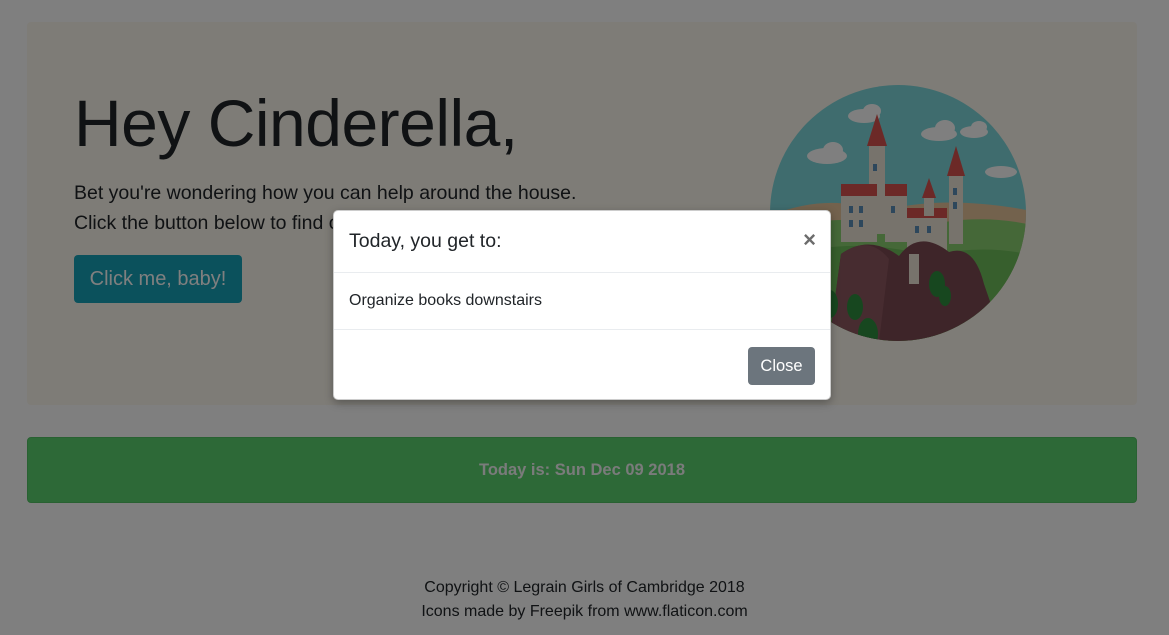  Describe the element at coordinates (445, 300) in the screenshot. I see `modal-task-text: Organize books downstairs` at that location.